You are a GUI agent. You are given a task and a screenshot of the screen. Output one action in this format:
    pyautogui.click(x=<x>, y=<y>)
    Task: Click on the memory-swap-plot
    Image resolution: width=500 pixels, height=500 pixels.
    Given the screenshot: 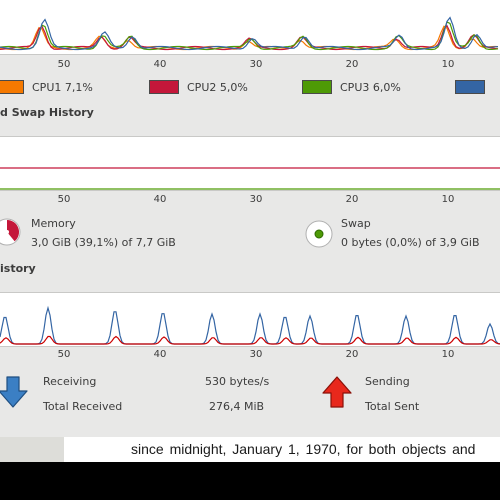 What is the action you would take?
    pyautogui.click(x=250, y=178)
    